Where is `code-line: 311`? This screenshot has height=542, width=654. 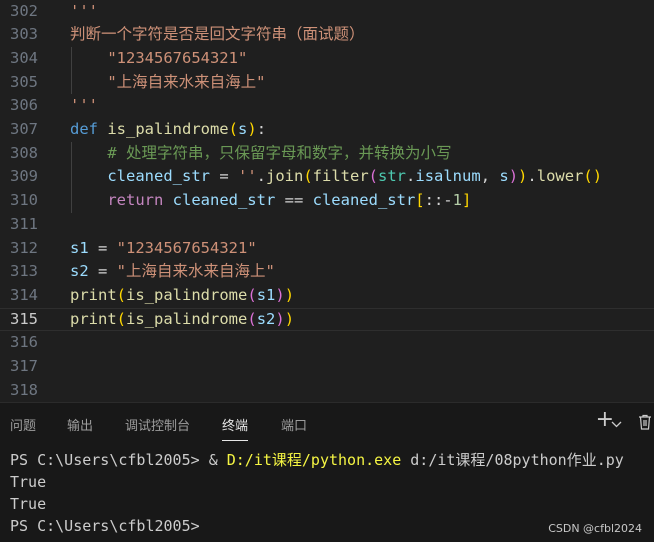 code-line: 311 is located at coordinates (327, 225).